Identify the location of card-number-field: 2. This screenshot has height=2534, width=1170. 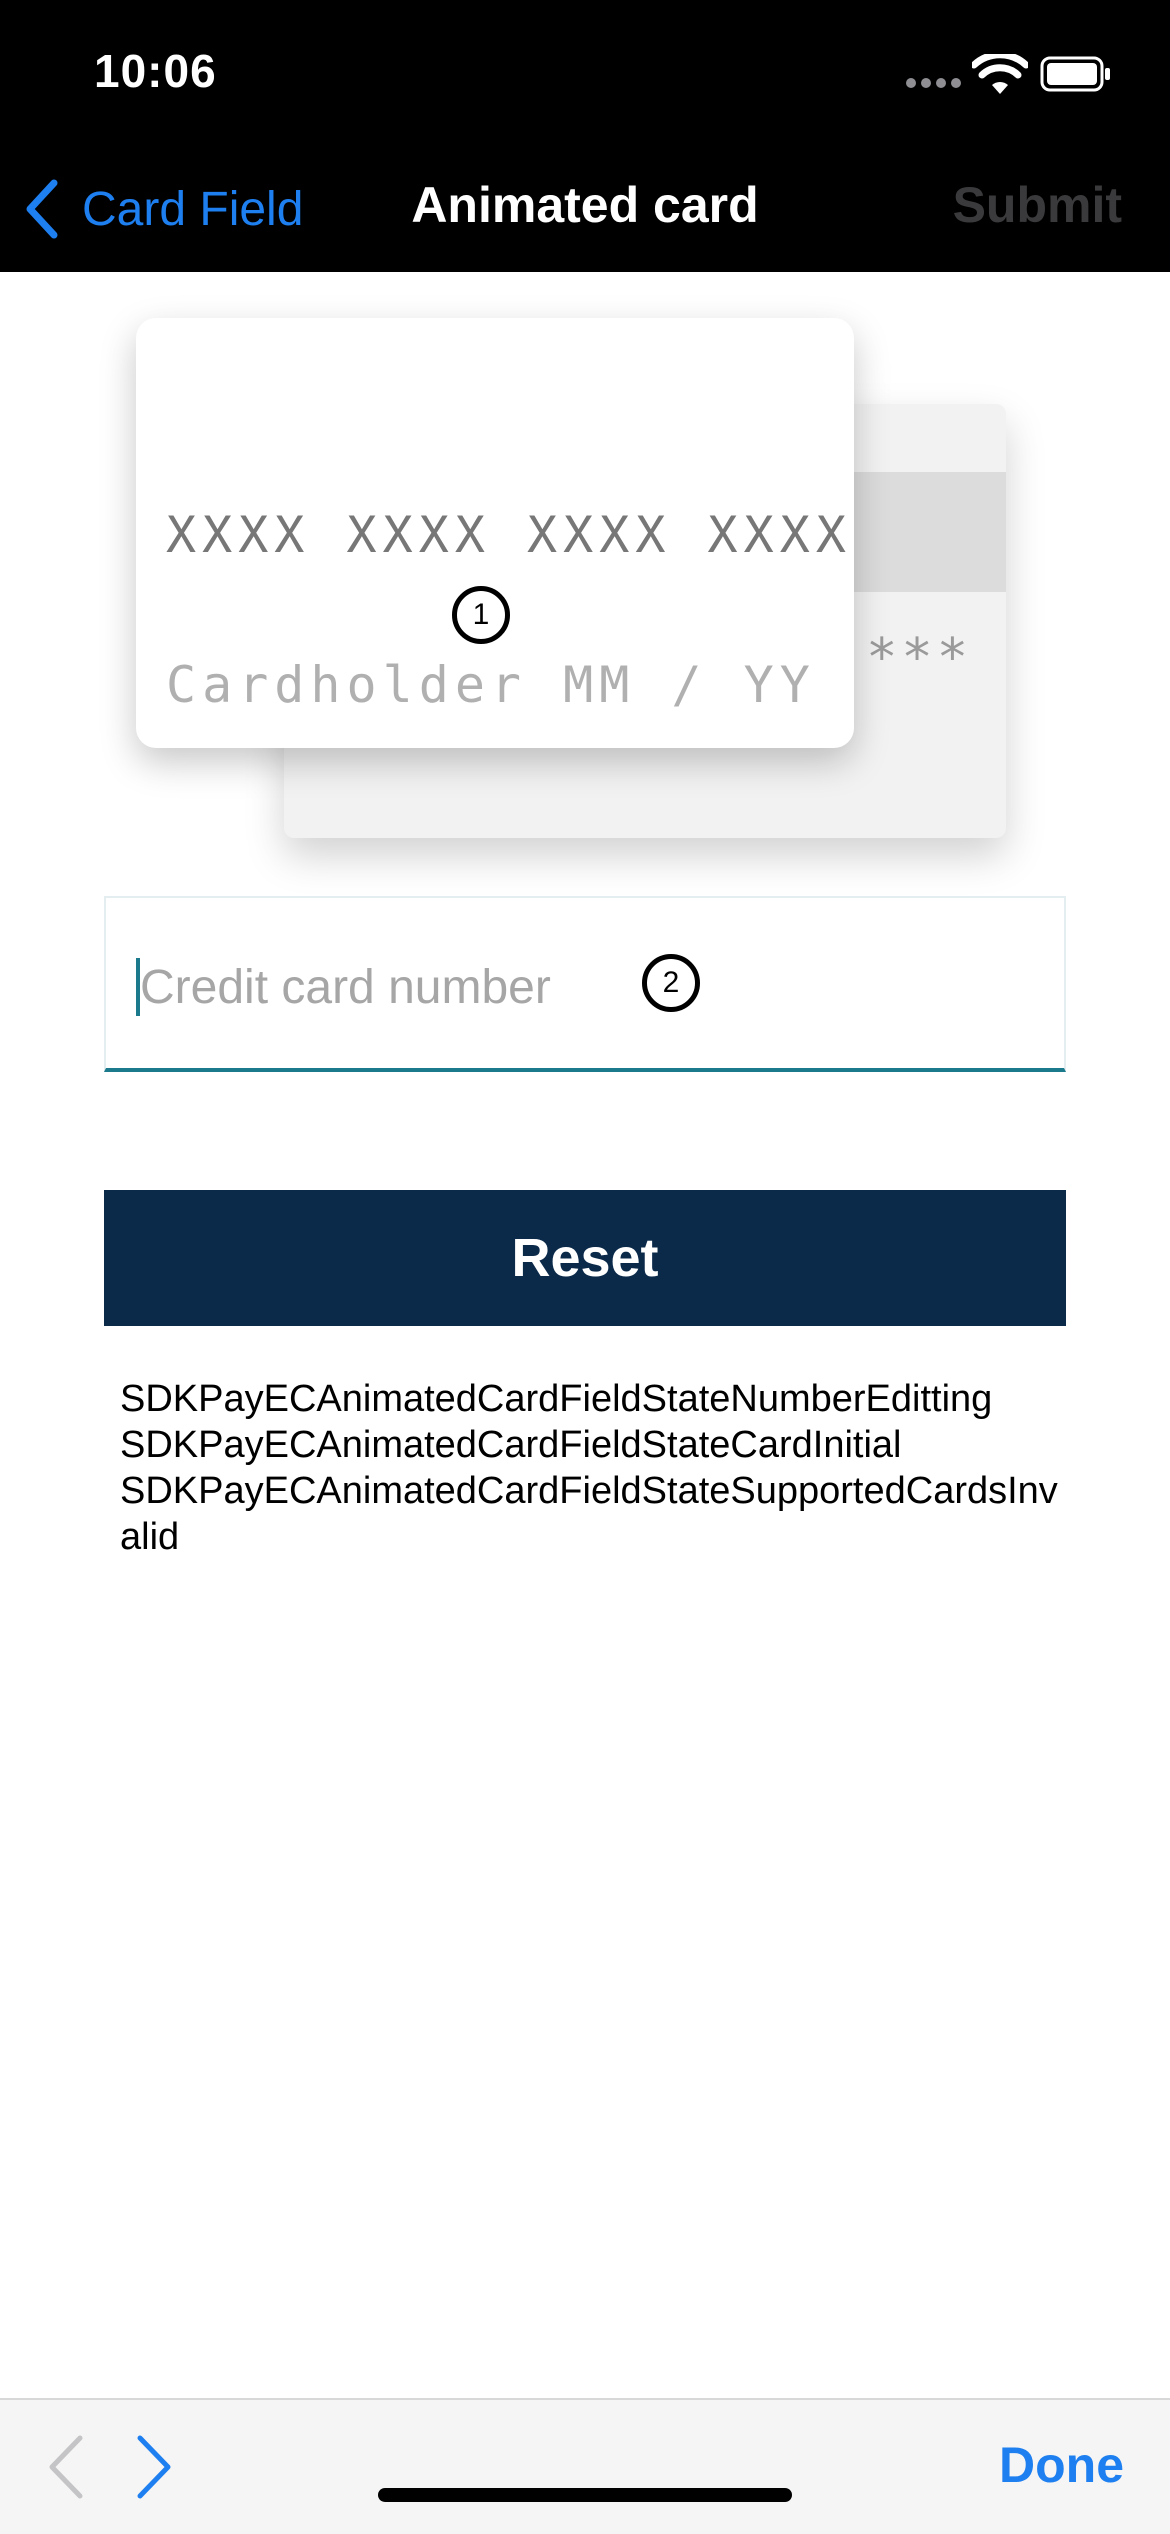
(585, 984).